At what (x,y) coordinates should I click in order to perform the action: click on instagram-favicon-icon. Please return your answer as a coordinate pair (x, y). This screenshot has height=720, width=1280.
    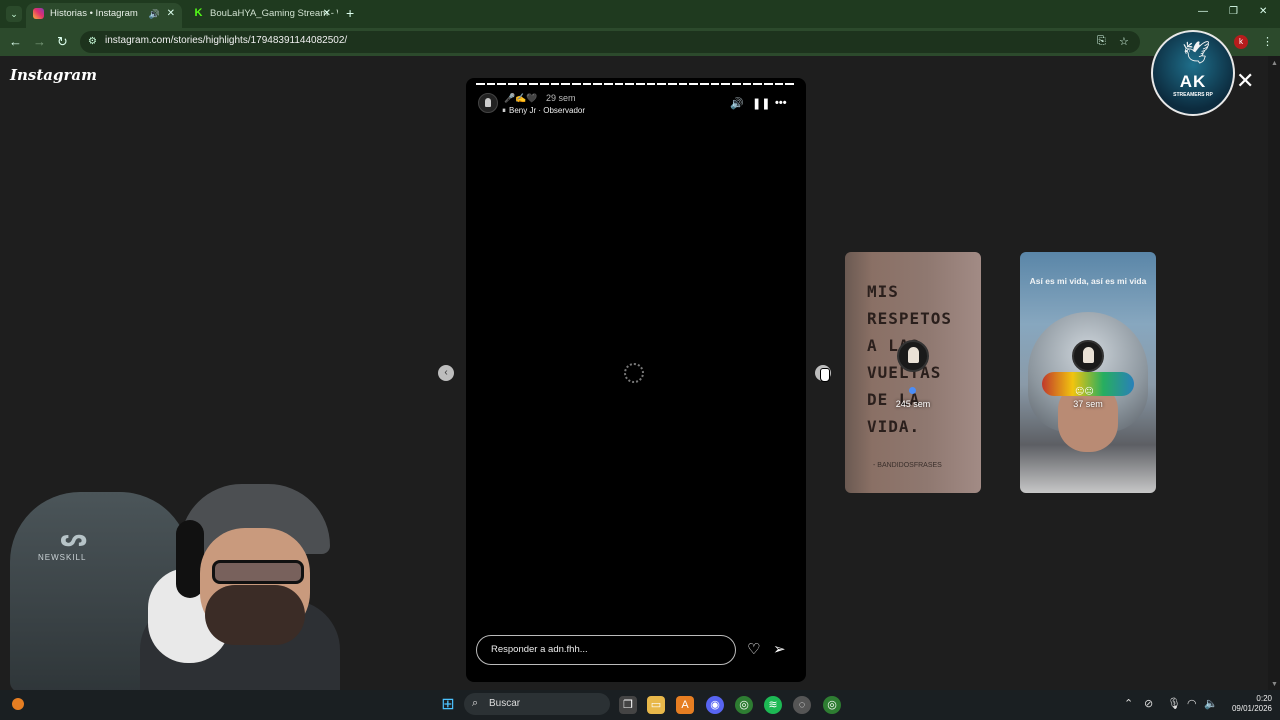
    Looking at the image, I should click on (38, 13).